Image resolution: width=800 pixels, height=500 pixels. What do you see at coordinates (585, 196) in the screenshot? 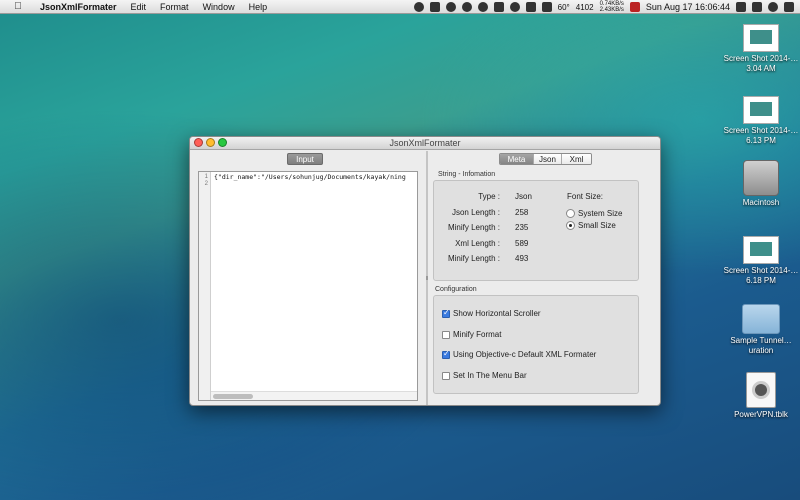
I see `font-size-label: Font Size:` at bounding box center [585, 196].